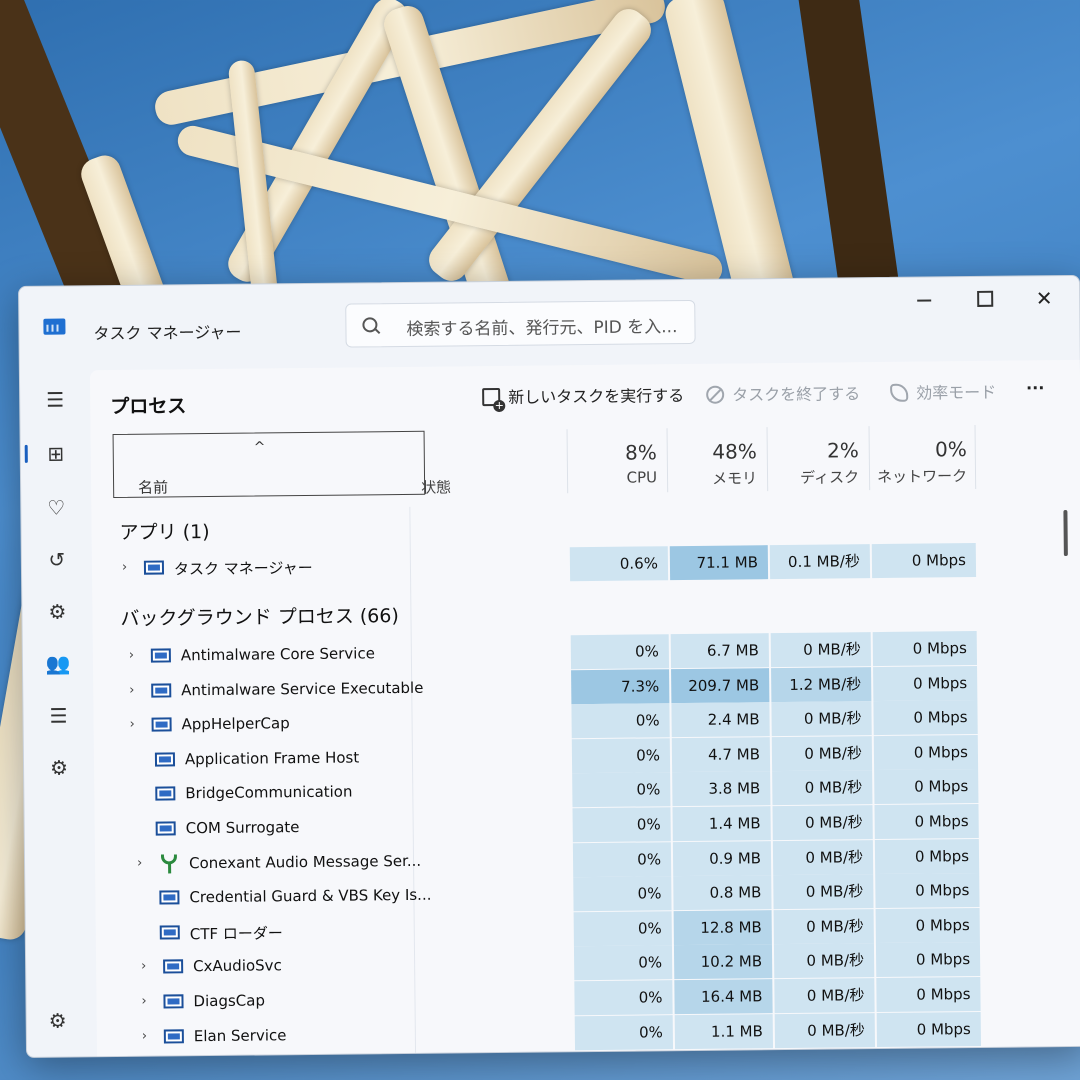 This screenshot has height=1080, width=1080. Describe the element at coordinates (55, 399) in the screenshot. I see `hamburger-menu-icon: ☰` at that location.